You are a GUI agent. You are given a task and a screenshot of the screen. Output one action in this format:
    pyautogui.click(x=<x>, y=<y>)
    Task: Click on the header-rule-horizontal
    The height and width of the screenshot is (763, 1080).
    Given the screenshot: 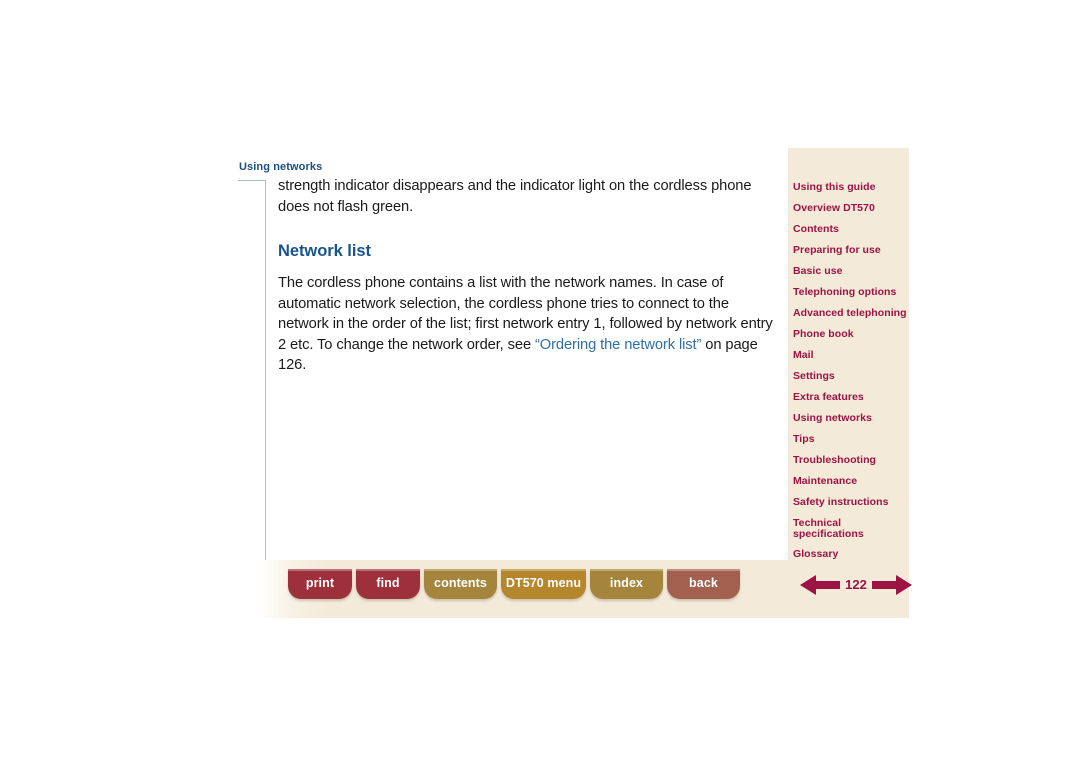 What is the action you would take?
    pyautogui.click(x=252, y=180)
    